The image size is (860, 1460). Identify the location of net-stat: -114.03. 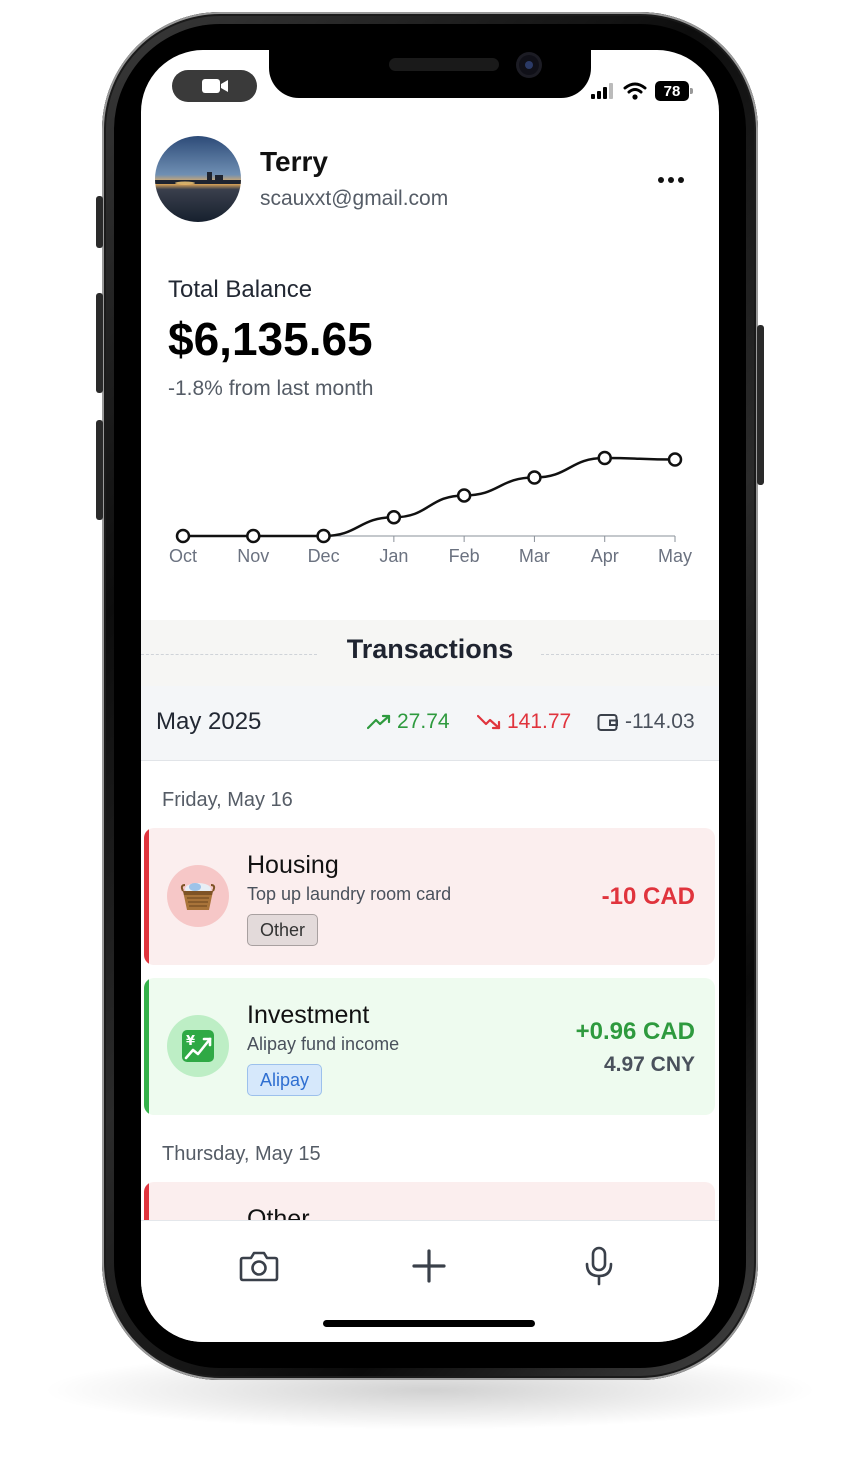
(646, 722).